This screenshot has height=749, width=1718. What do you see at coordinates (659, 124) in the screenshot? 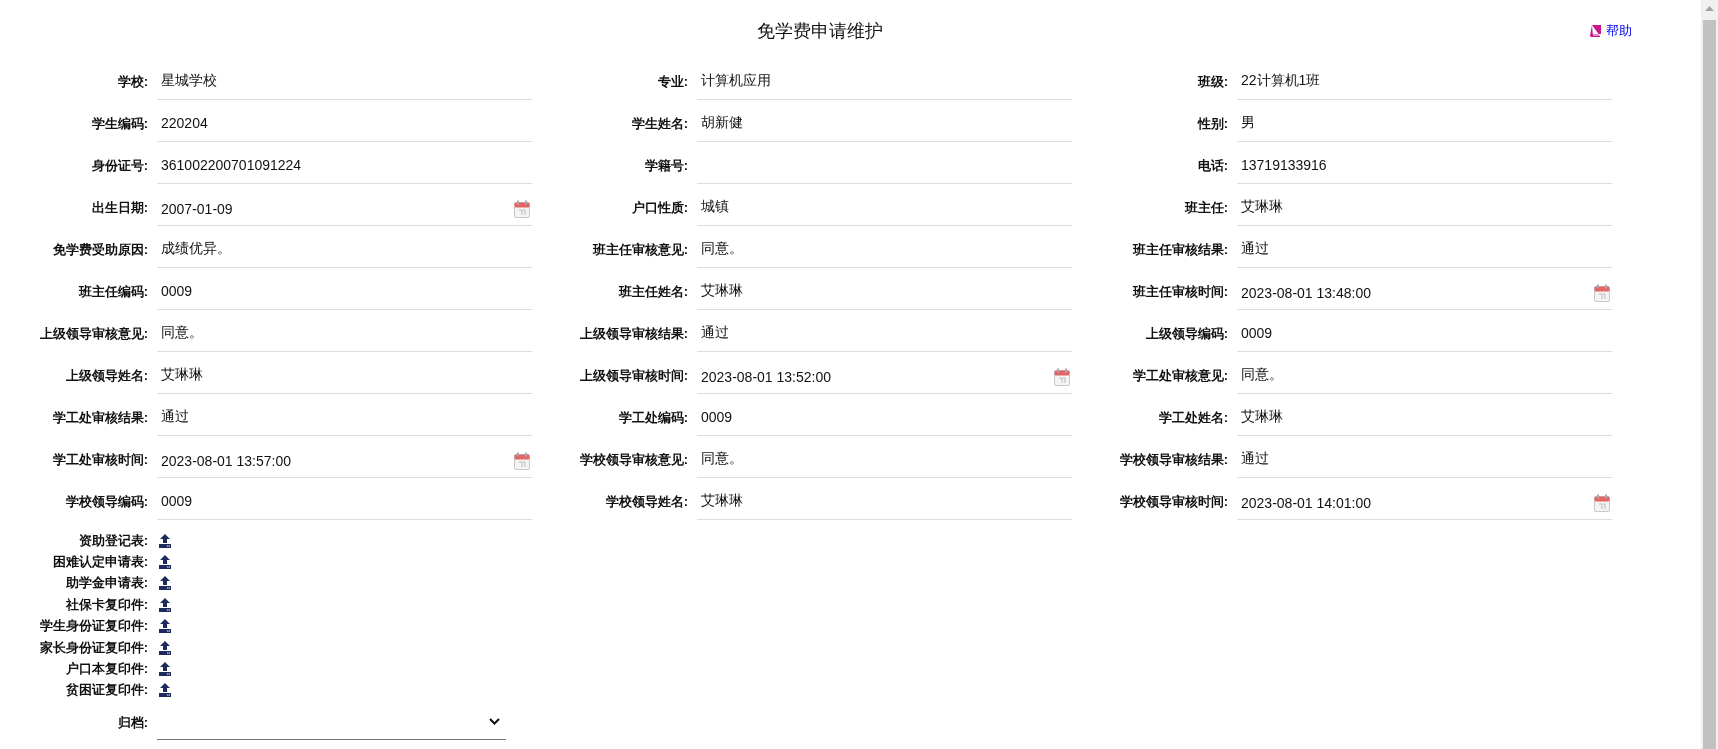
I see `field-label: 学生姓名:` at bounding box center [659, 124].